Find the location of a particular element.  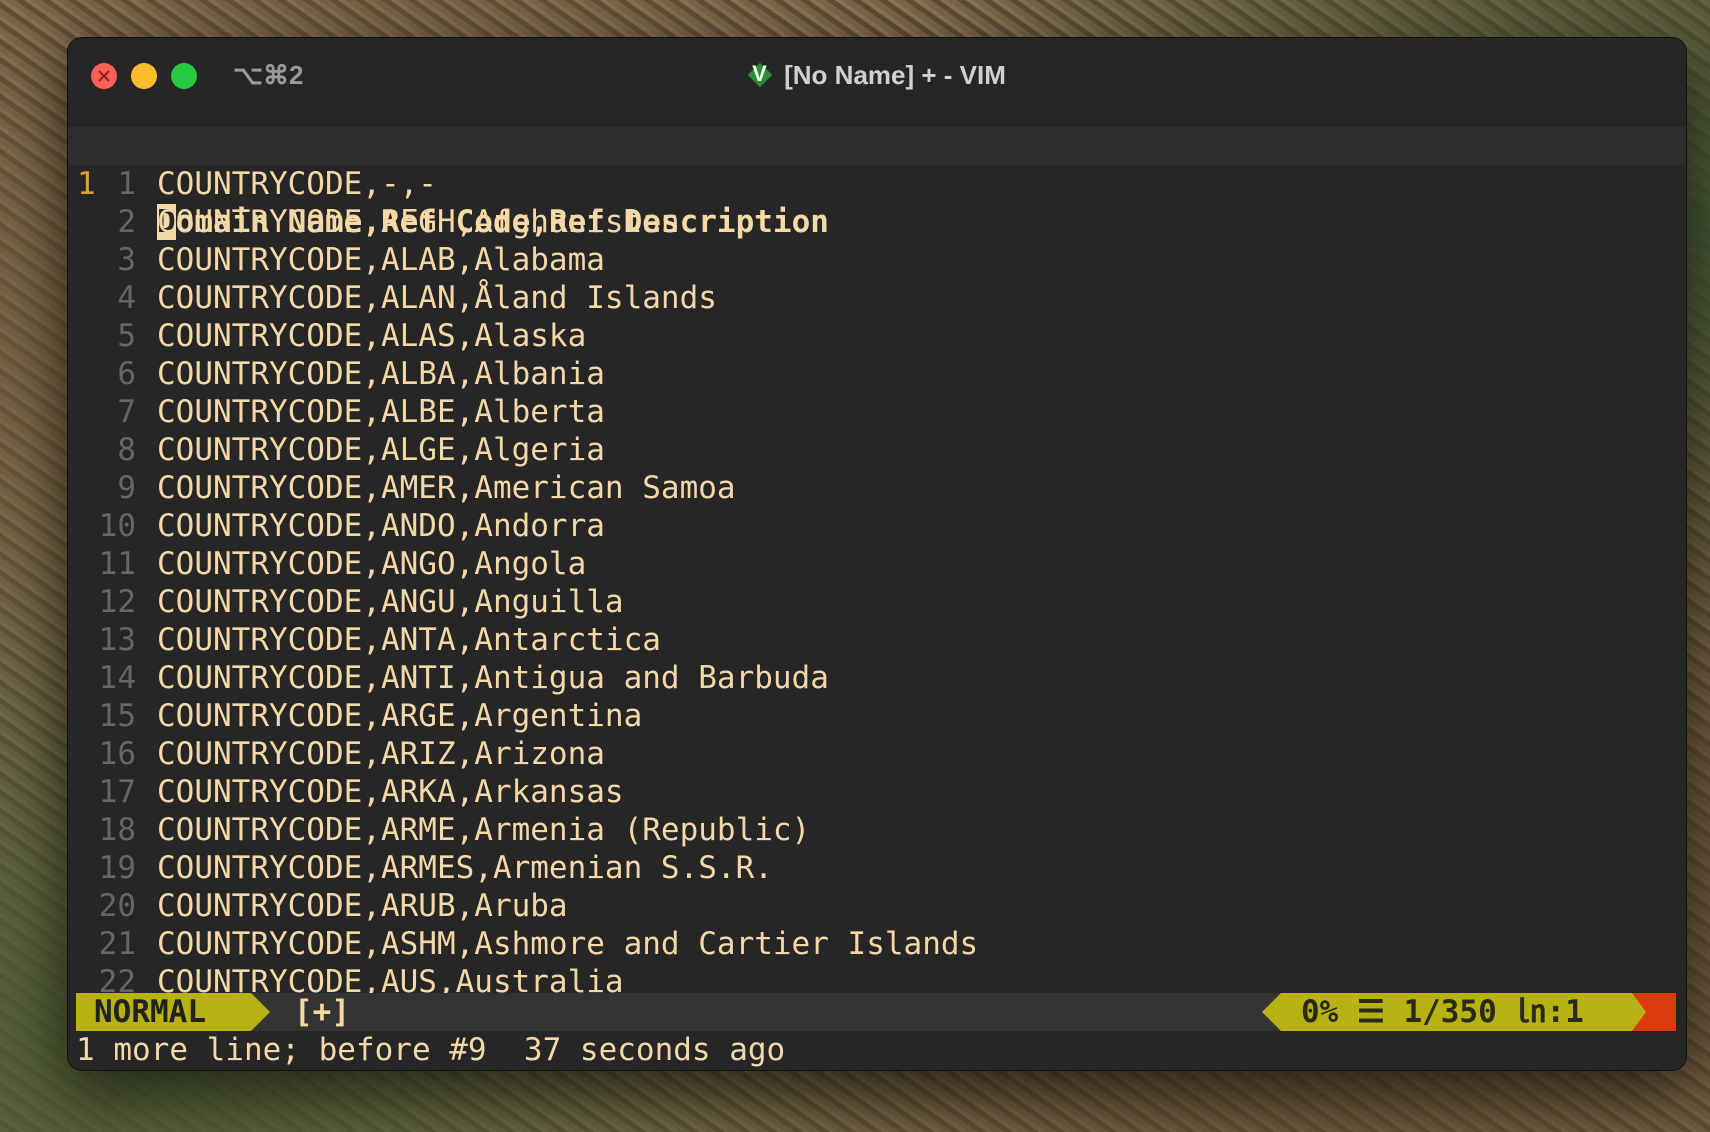

buffer-line: 4 COUNTRYCODE,ALAN,Åland Islands is located at coordinates (877, 298).